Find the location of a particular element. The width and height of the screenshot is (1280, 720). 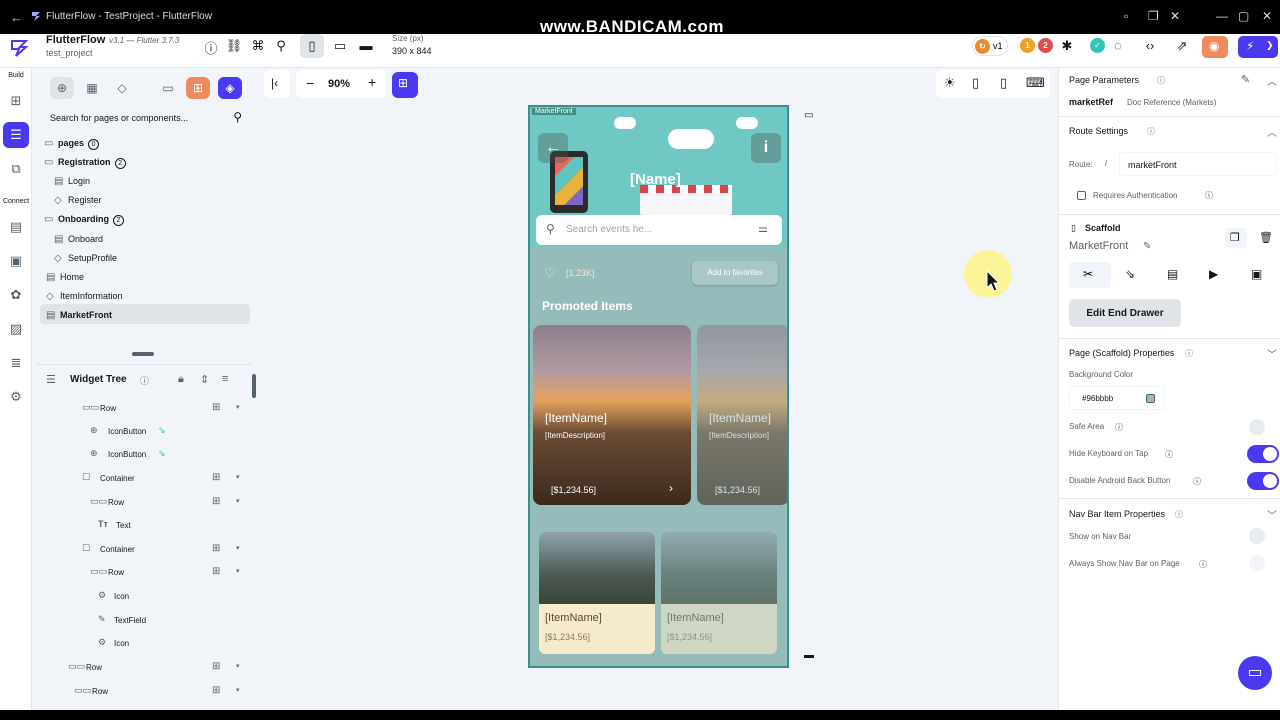

back-button: ← is located at coordinates (553, 148).